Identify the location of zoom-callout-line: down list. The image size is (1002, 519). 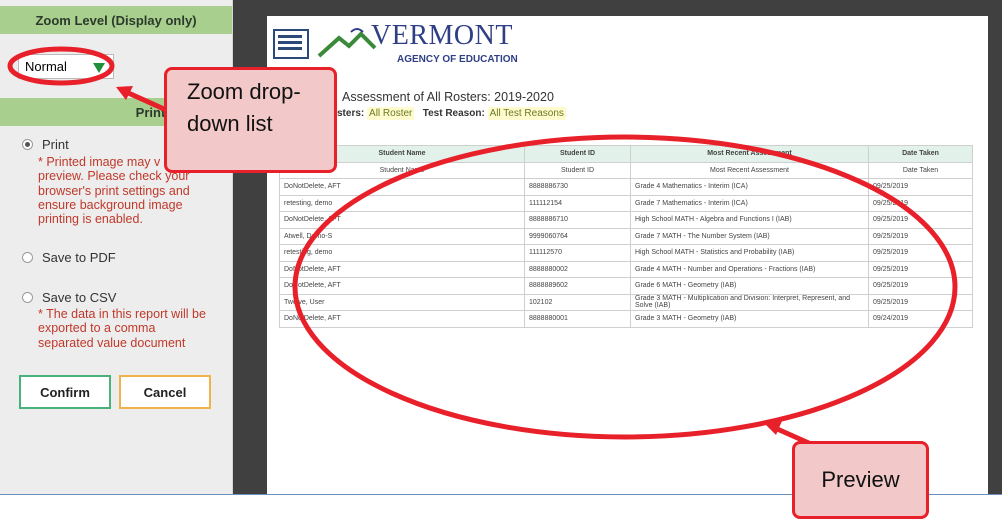
(230, 123).